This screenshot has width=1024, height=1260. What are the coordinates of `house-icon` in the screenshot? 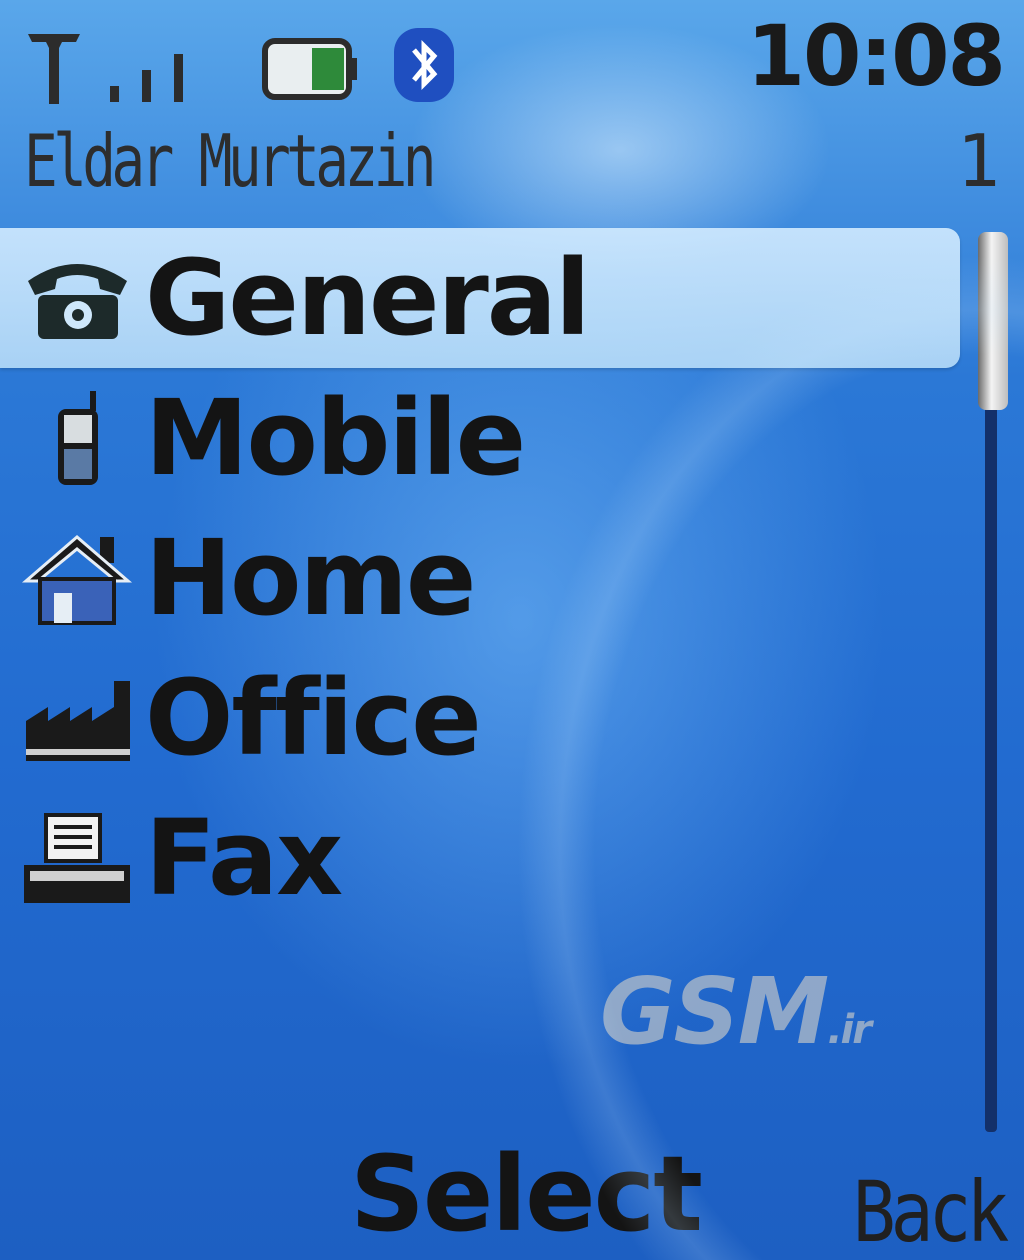 It's located at (77, 579).